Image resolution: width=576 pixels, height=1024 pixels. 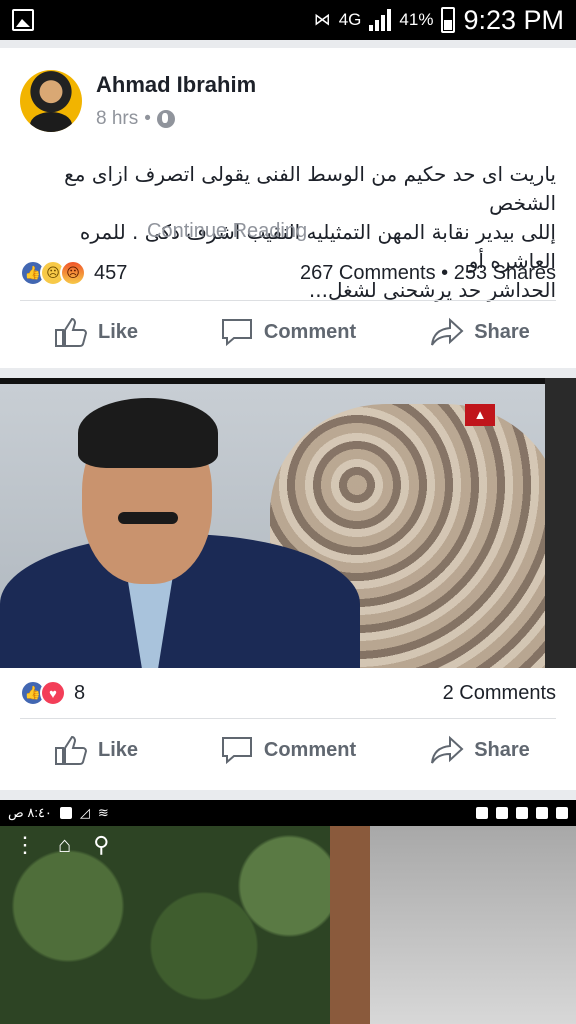 I want to click on post-stats: 267 Comments • 253 Shares, so click(x=428, y=273).